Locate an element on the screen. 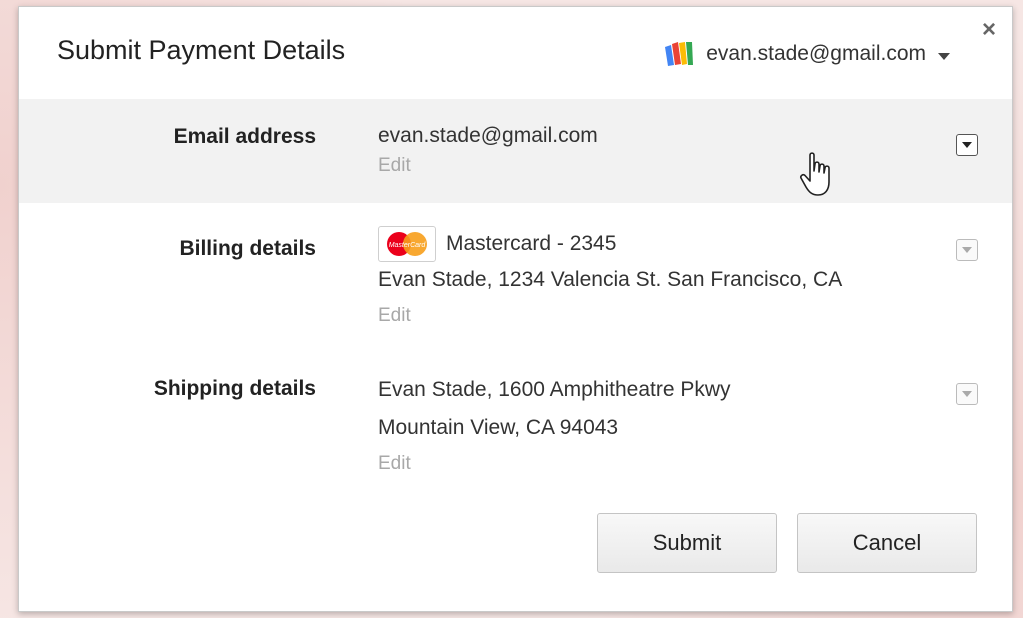  billing-label: Billing details is located at coordinates (247, 248).